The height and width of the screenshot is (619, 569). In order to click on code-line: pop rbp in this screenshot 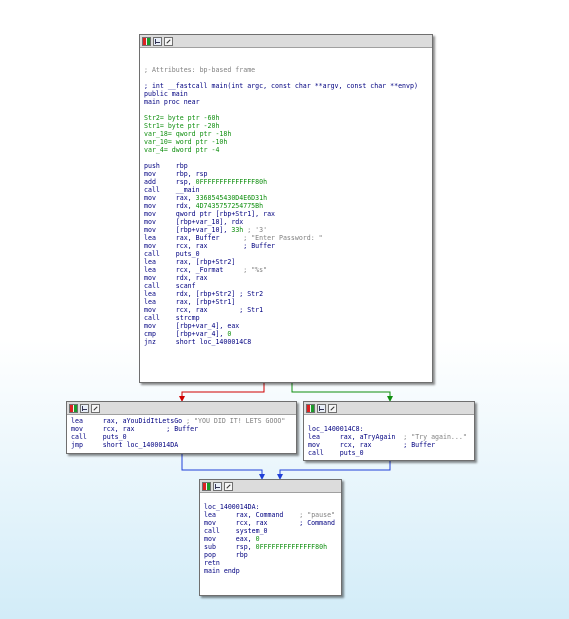, I will do `click(270, 555)`.